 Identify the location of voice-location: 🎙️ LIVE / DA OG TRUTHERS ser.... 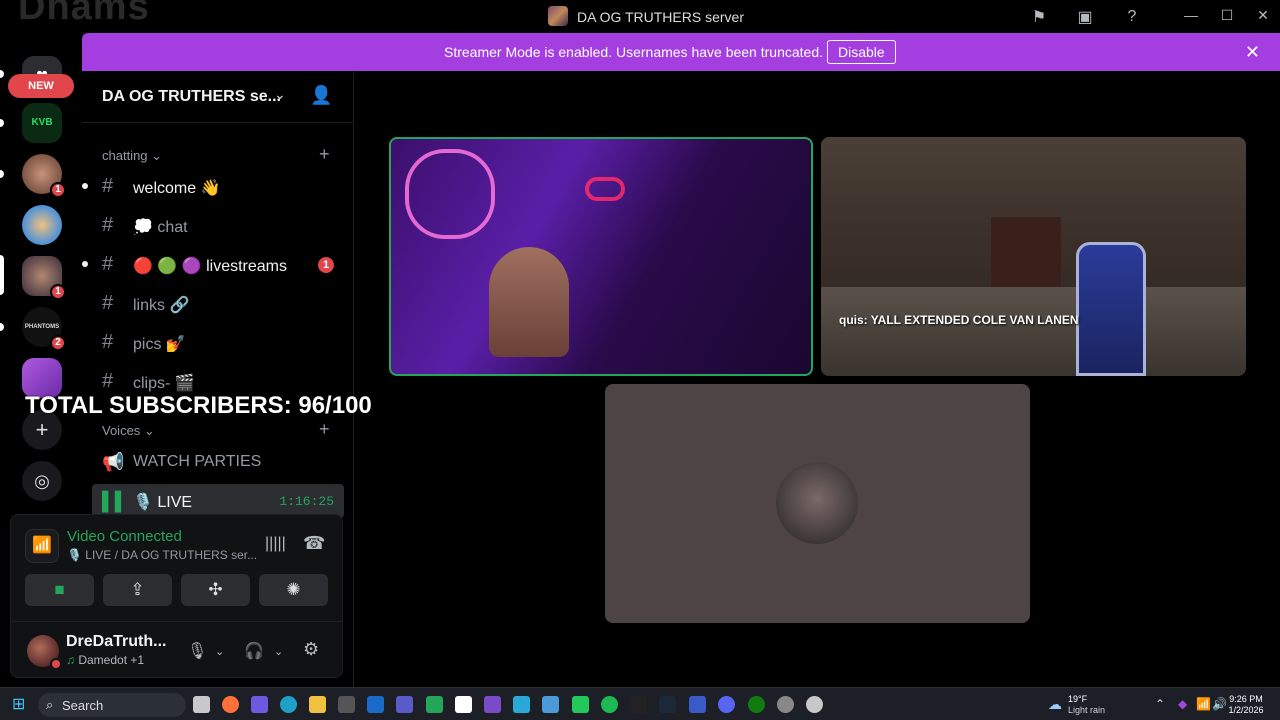
(162, 555).